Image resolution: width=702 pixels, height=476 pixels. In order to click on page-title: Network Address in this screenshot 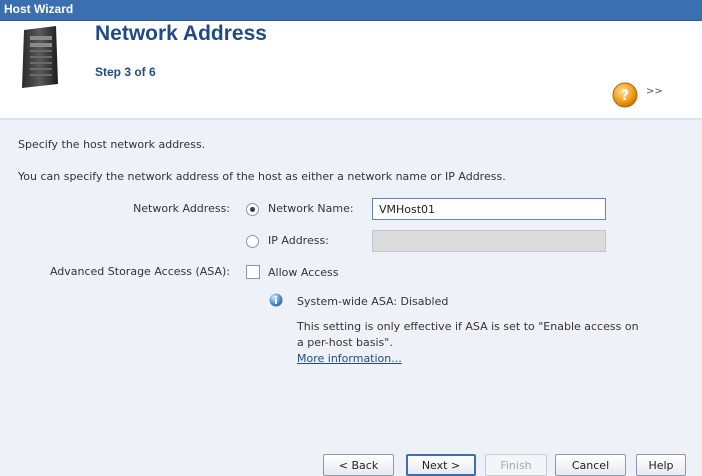, I will do `click(181, 33)`.